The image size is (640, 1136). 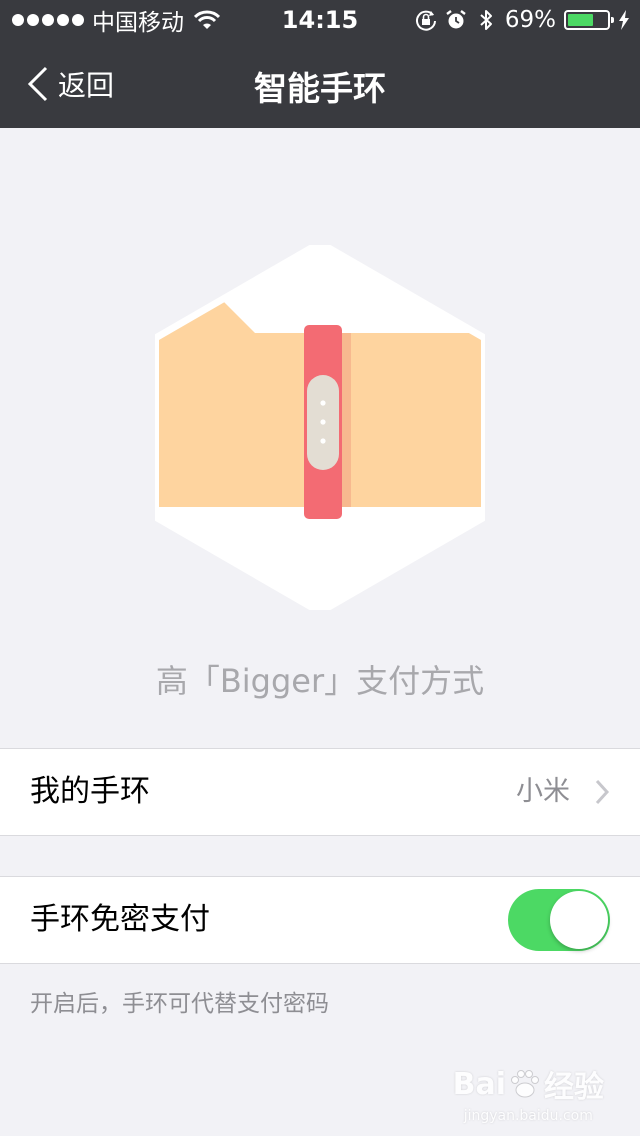 What do you see at coordinates (602, 792) in the screenshot?
I see `chevron-right-icon` at bounding box center [602, 792].